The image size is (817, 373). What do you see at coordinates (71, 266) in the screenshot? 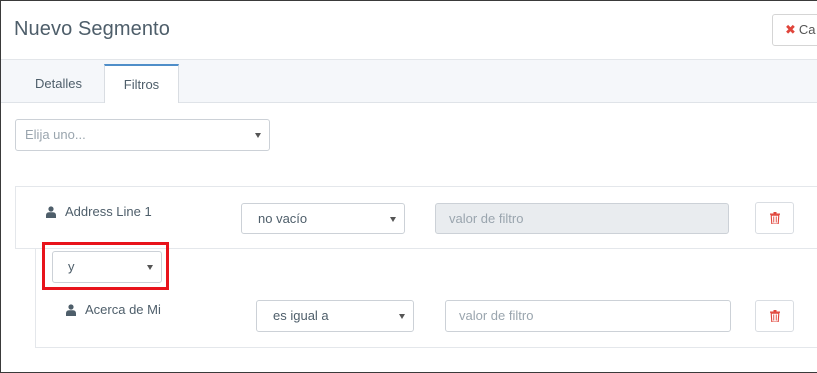
I see `glue-value: y` at bounding box center [71, 266].